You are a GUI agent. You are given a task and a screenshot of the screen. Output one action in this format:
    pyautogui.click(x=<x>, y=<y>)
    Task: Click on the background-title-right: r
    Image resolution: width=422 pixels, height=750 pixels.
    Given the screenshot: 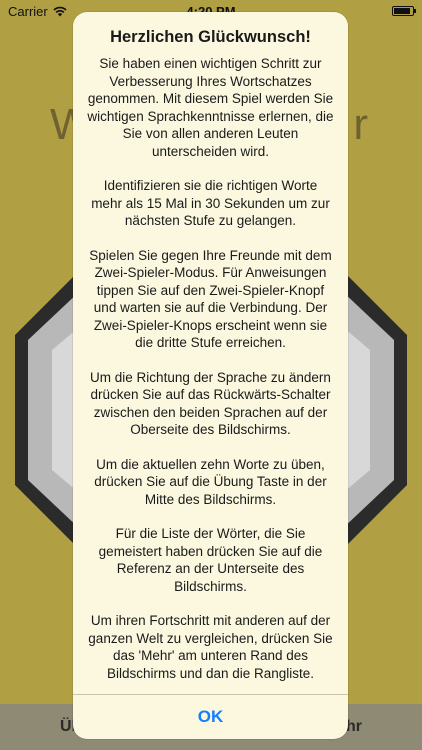 What is the action you would take?
    pyautogui.click(x=361, y=124)
    